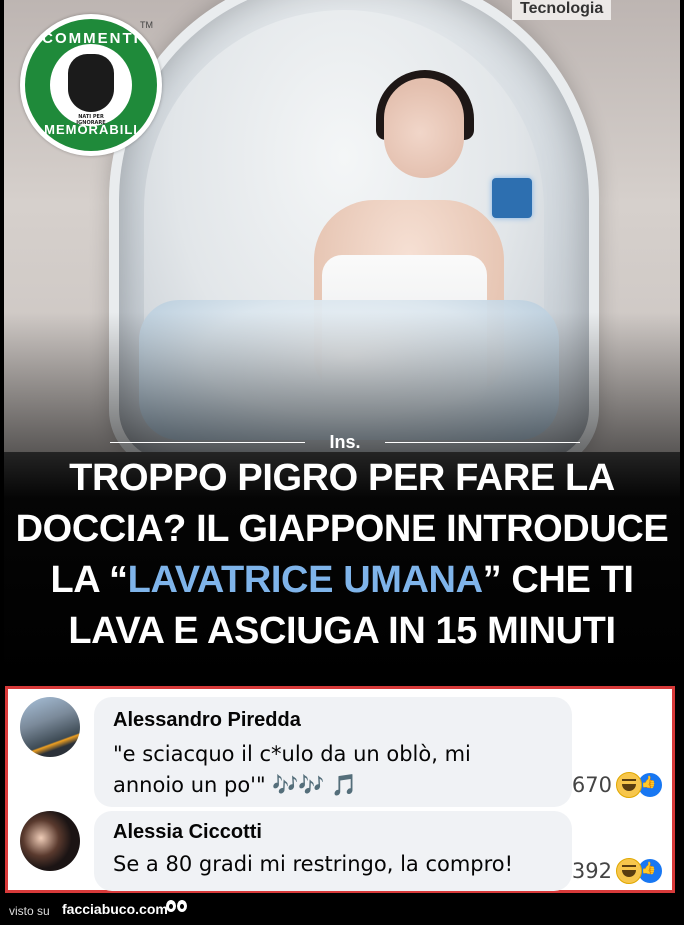  Describe the element at coordinates (305, 580) in the screenshot. I see `headline-highlight: LAVATRICE UMANA` at that location.